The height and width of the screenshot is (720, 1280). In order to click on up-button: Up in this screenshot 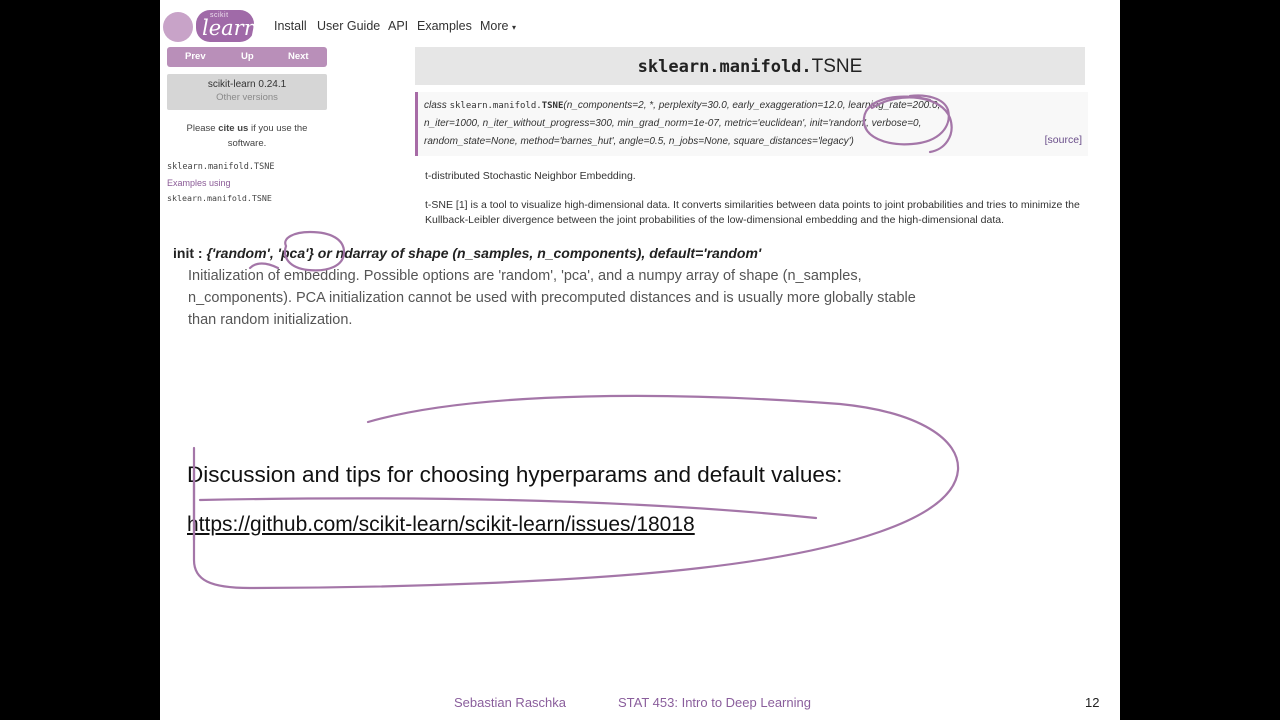, I will do `click(247, 56)`.